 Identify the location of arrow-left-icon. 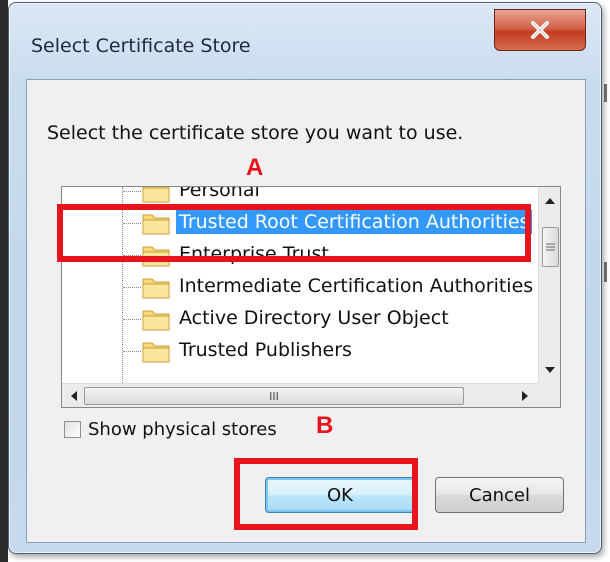
(73, 396).